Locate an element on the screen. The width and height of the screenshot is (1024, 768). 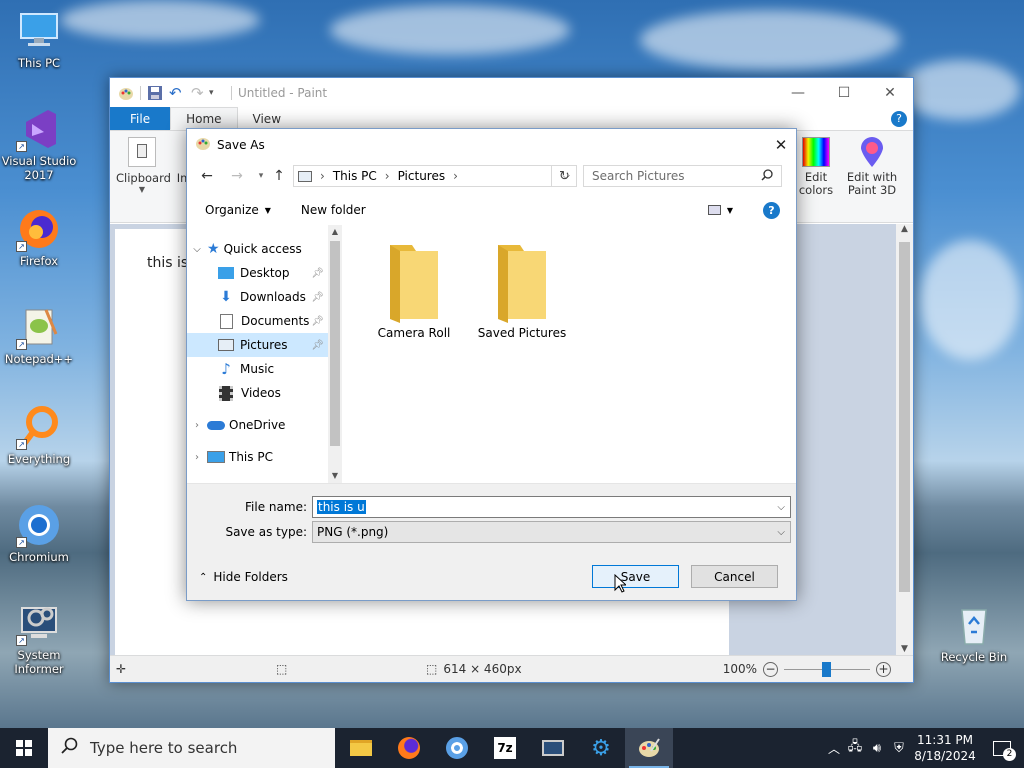
refresh-icon: ↻ is located at coordinates (564, 176).